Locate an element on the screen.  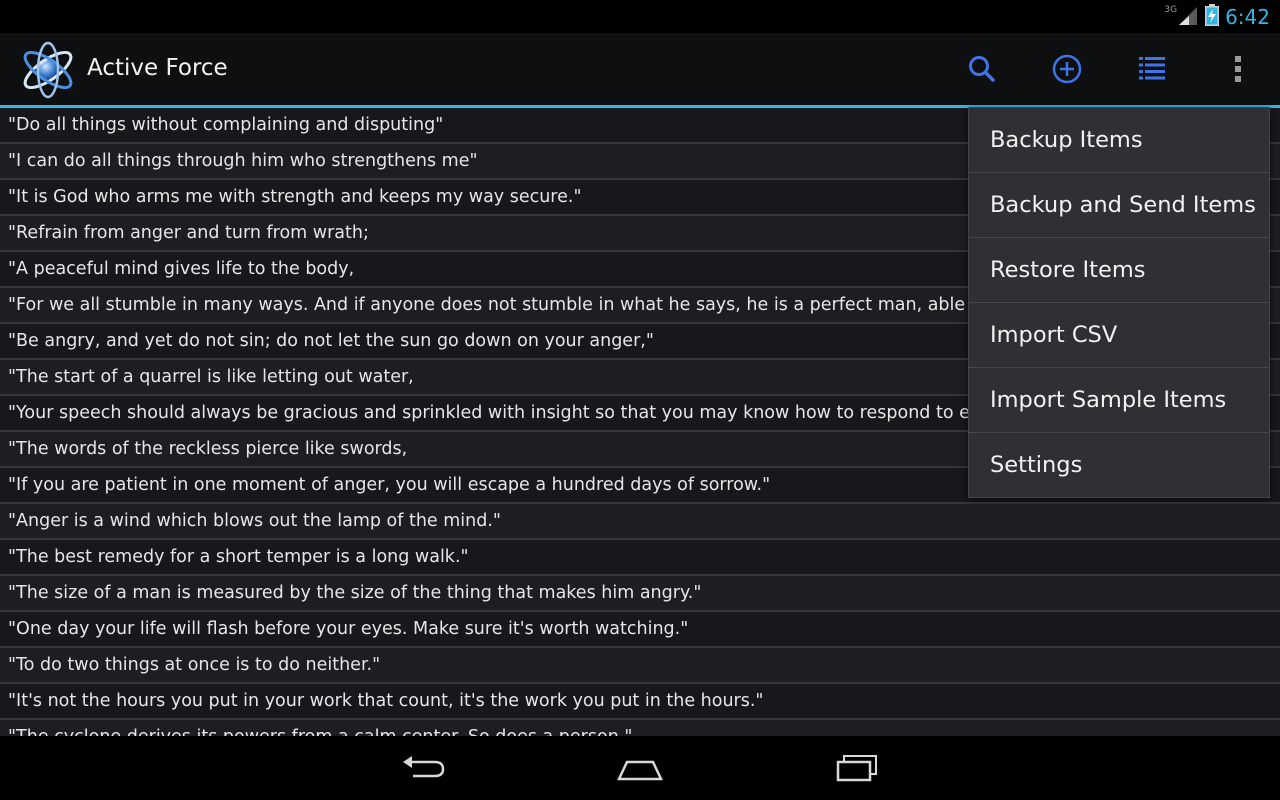
back-icon is located at coordinates (424, 768).